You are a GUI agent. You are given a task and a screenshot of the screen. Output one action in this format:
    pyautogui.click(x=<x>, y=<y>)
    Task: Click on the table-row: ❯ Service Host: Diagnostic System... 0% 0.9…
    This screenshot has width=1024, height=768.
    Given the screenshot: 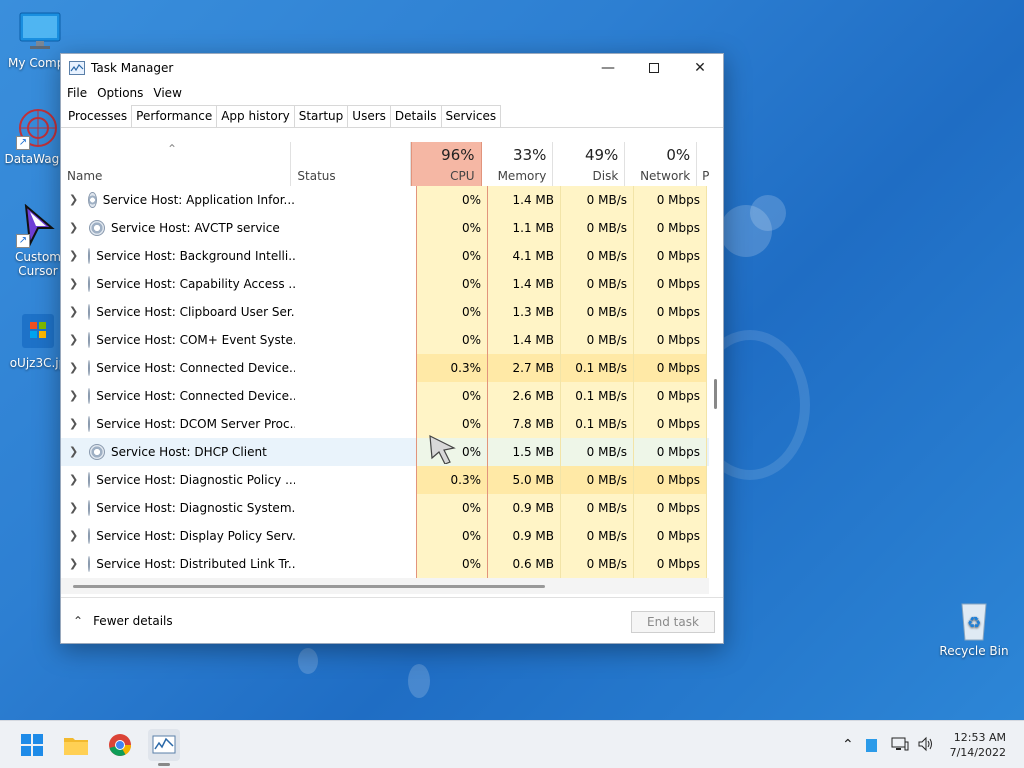 What is the action you would take?
    pyautogui.click(x=385, y=508)
    